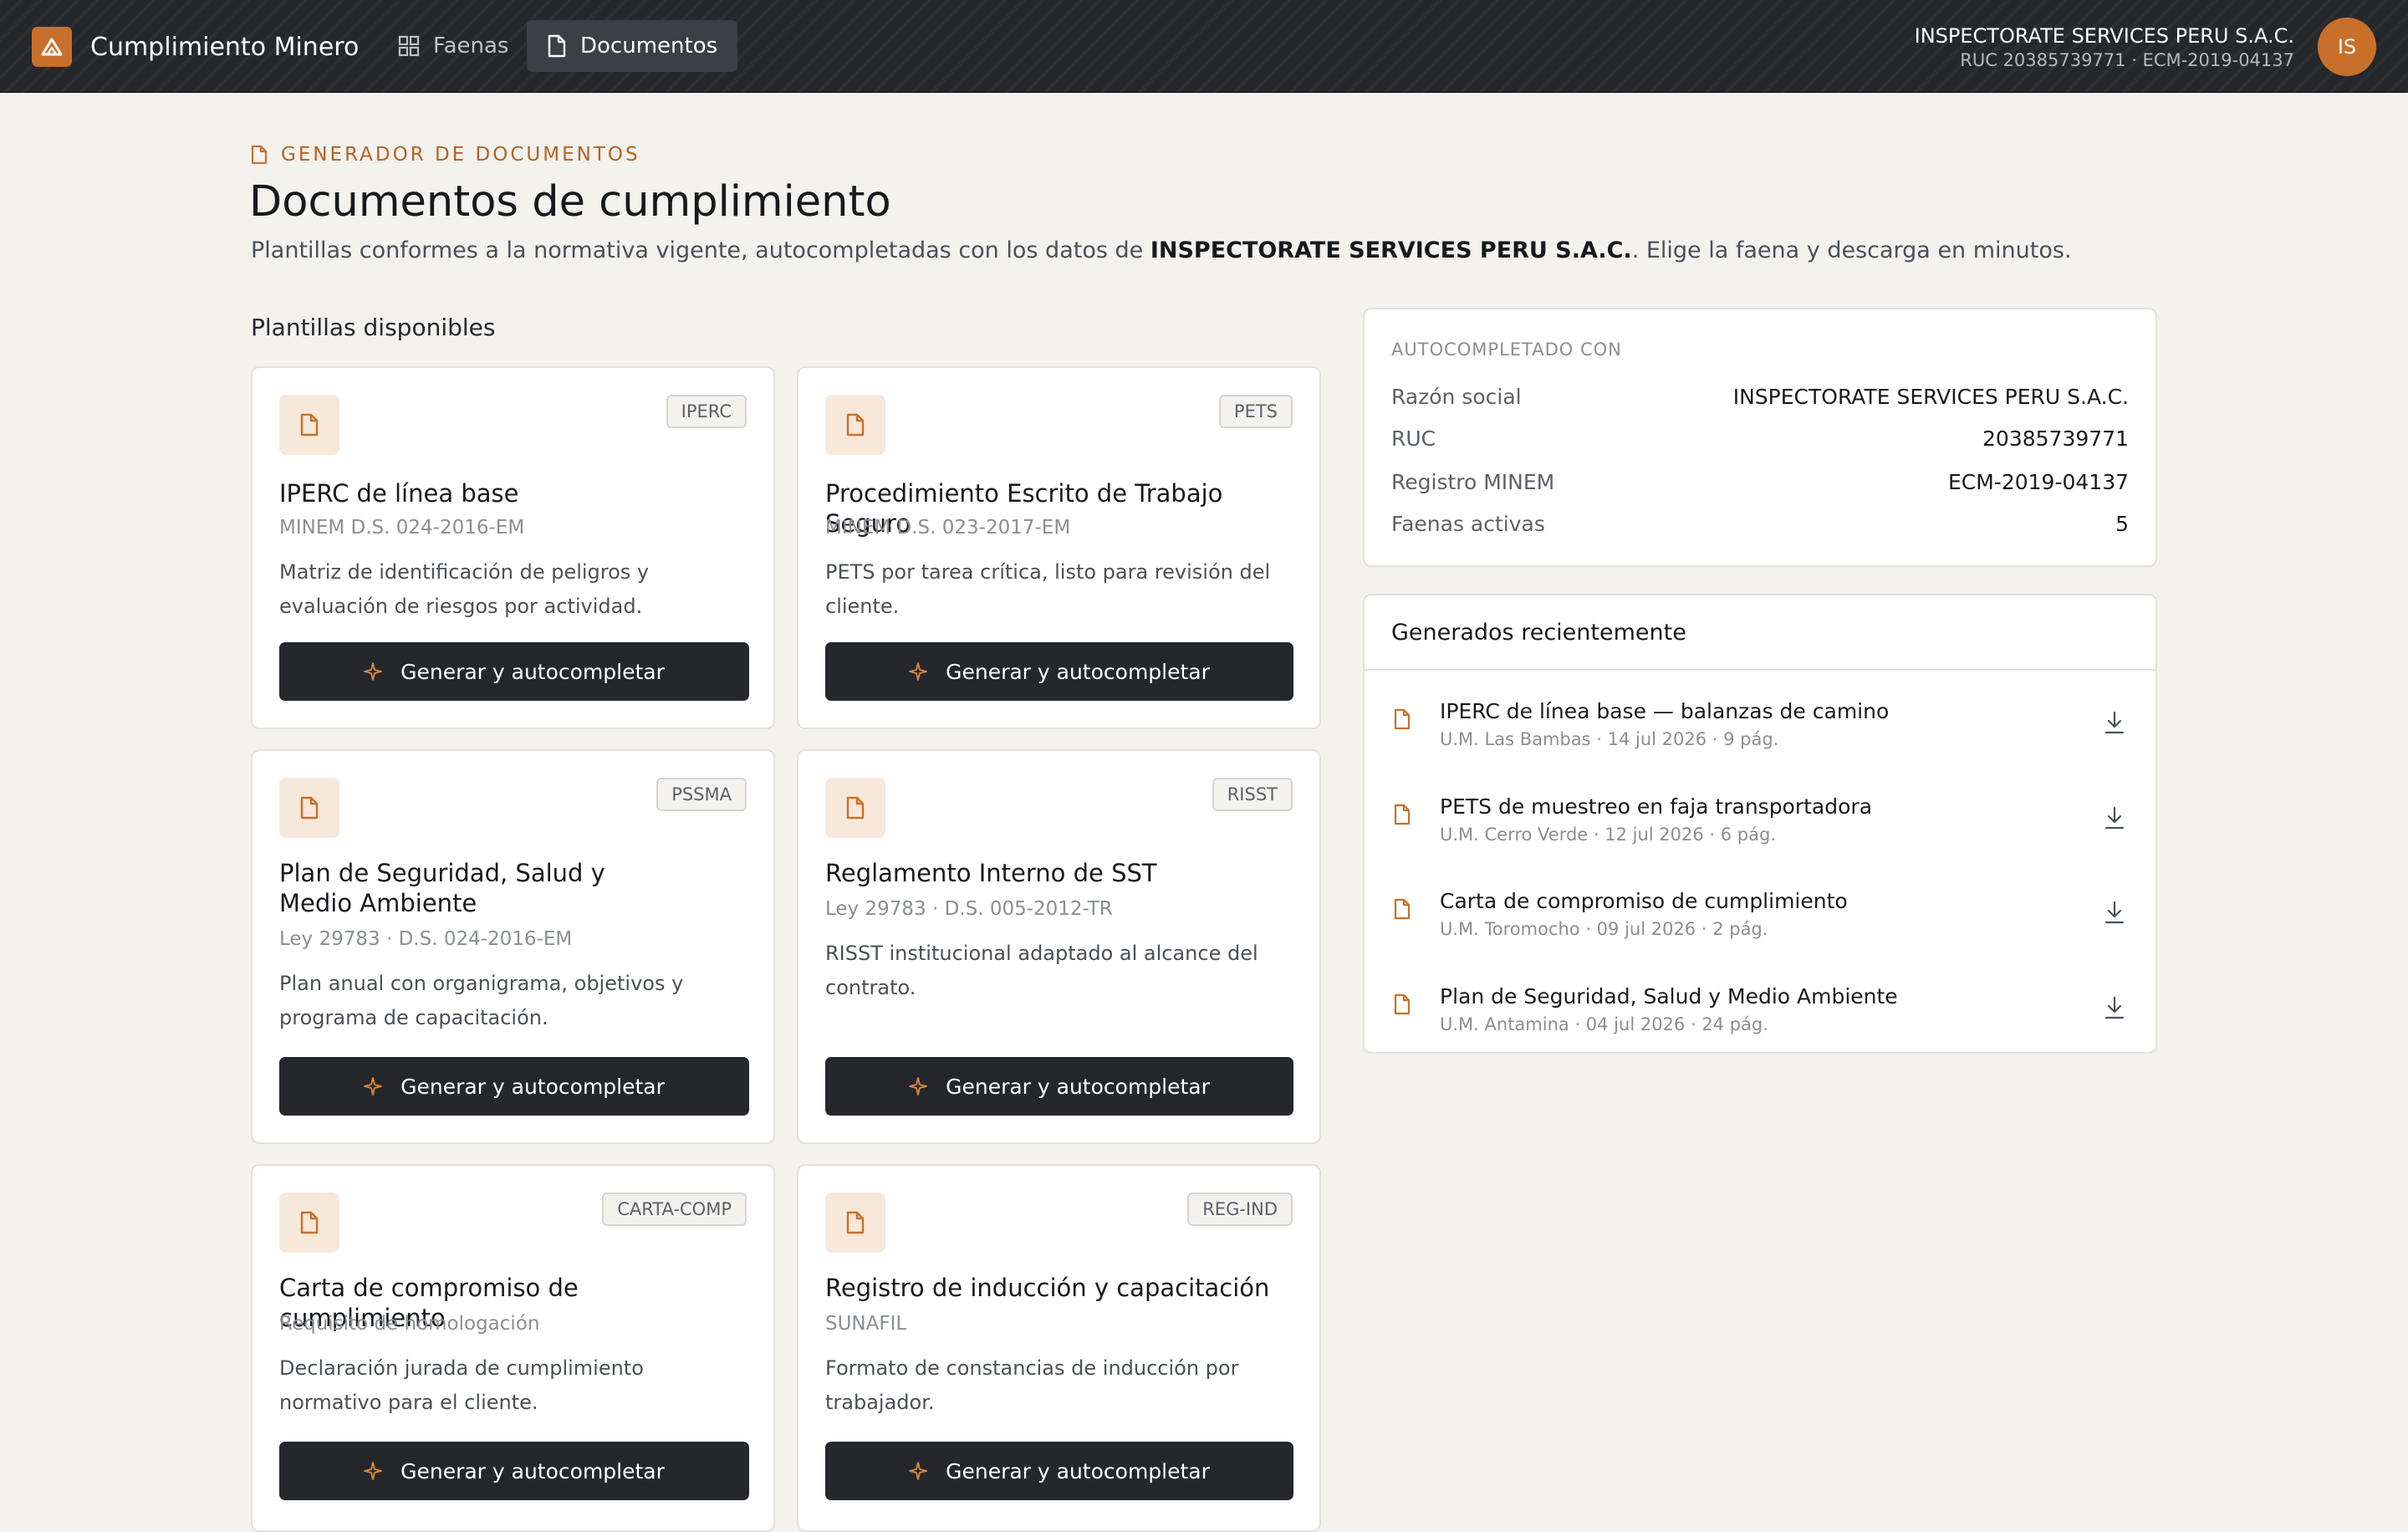  Describe the element at coordinates (1047, 1288) in the screenshot. I see `template-title: Registro de inducción y capacitación` at that location.